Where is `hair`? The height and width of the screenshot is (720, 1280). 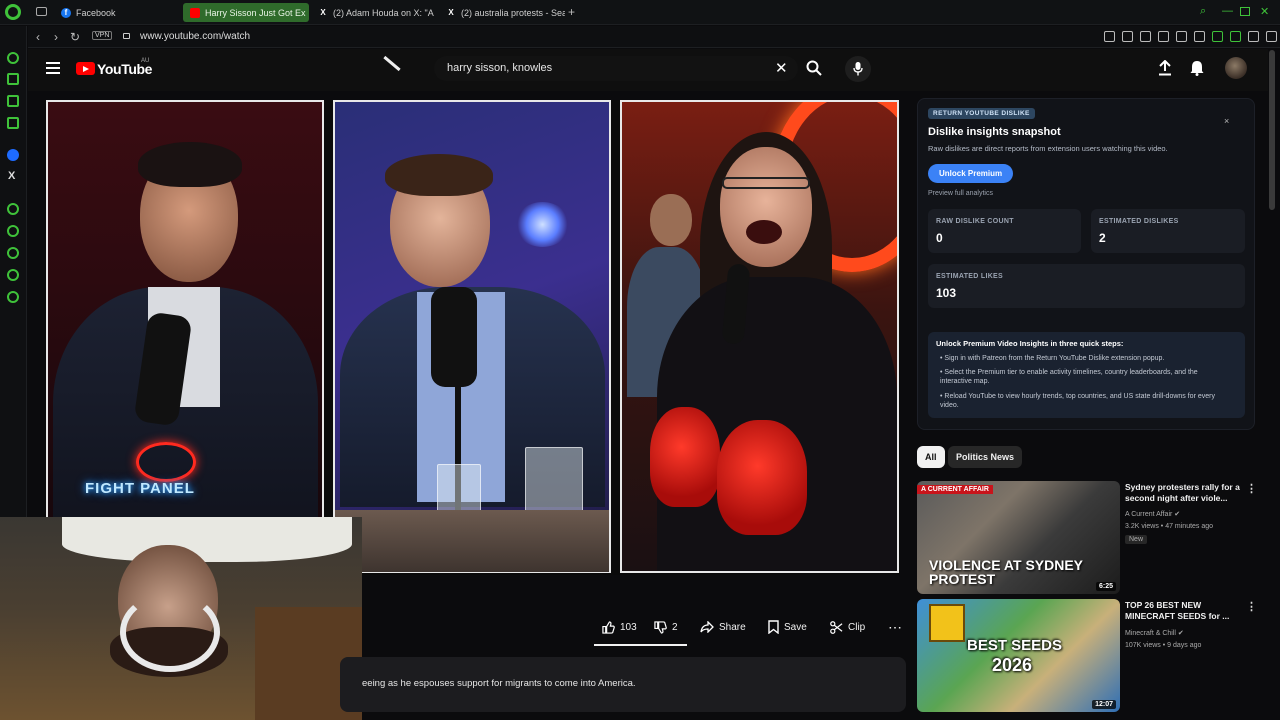 hair is located at coordinates (190, 164).